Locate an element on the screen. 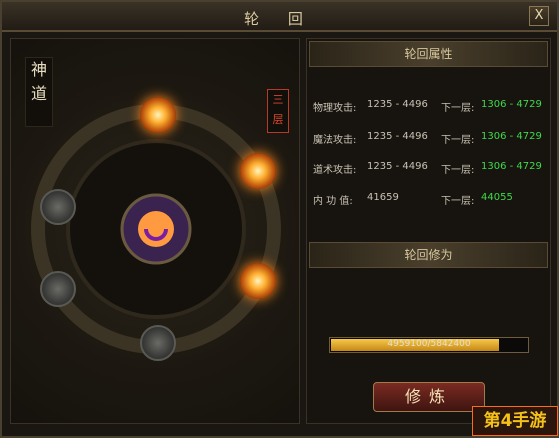 The height and width of the screenshot is (438, 559). soul-orb-top is located at coordinates (158, 115).